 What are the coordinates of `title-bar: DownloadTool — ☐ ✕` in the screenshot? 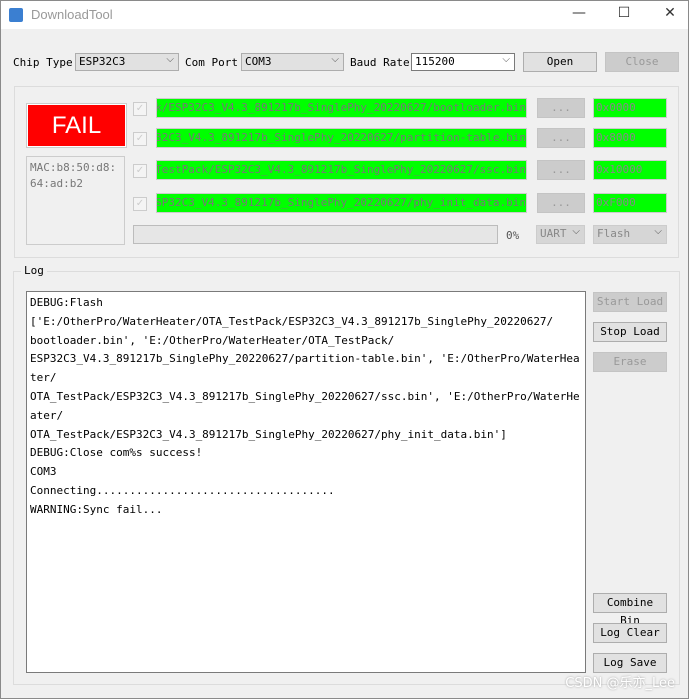 It's located at (344, 15).